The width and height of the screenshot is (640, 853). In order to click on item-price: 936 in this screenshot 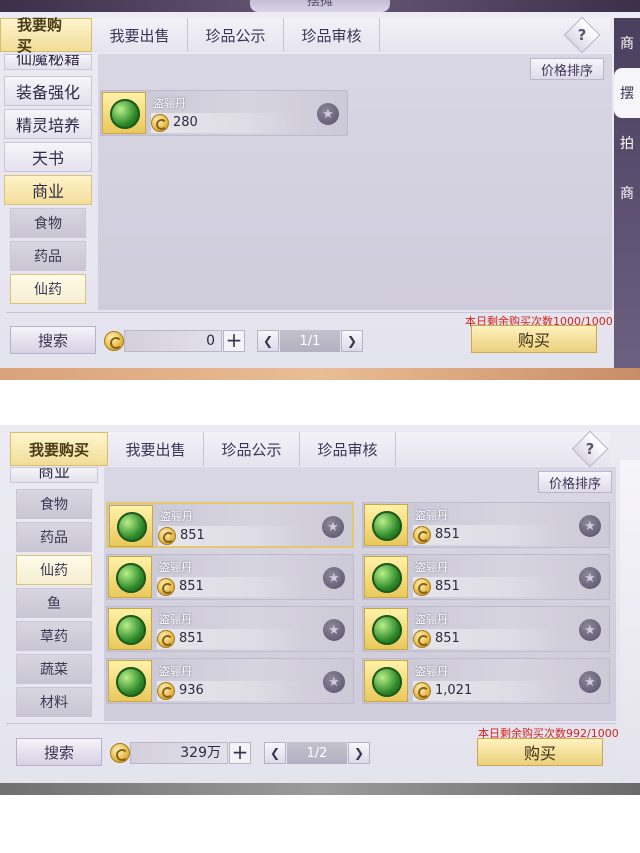, I will do `click(191, 690)`.